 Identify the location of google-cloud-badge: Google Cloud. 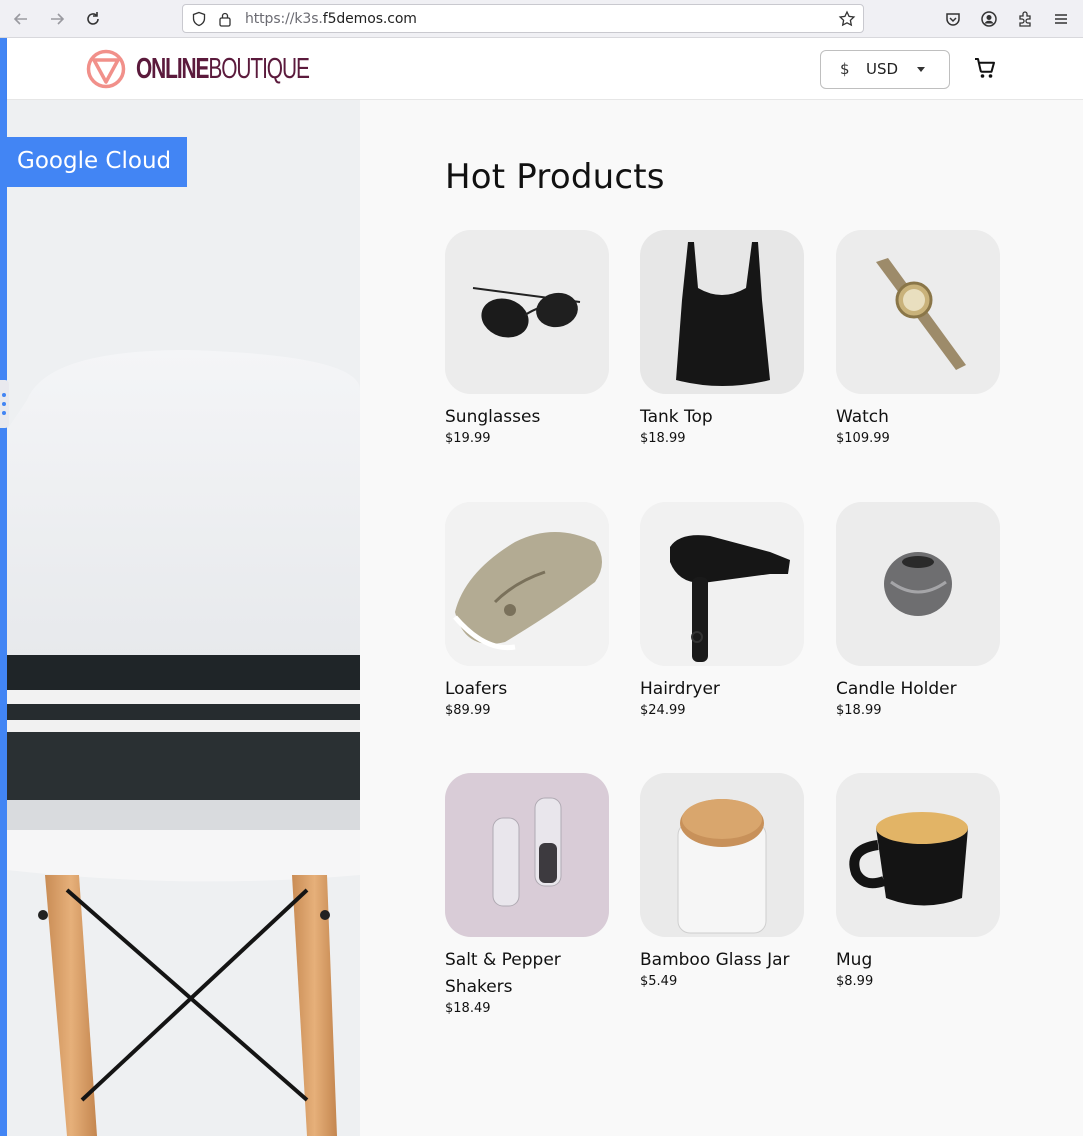
(97, 162).